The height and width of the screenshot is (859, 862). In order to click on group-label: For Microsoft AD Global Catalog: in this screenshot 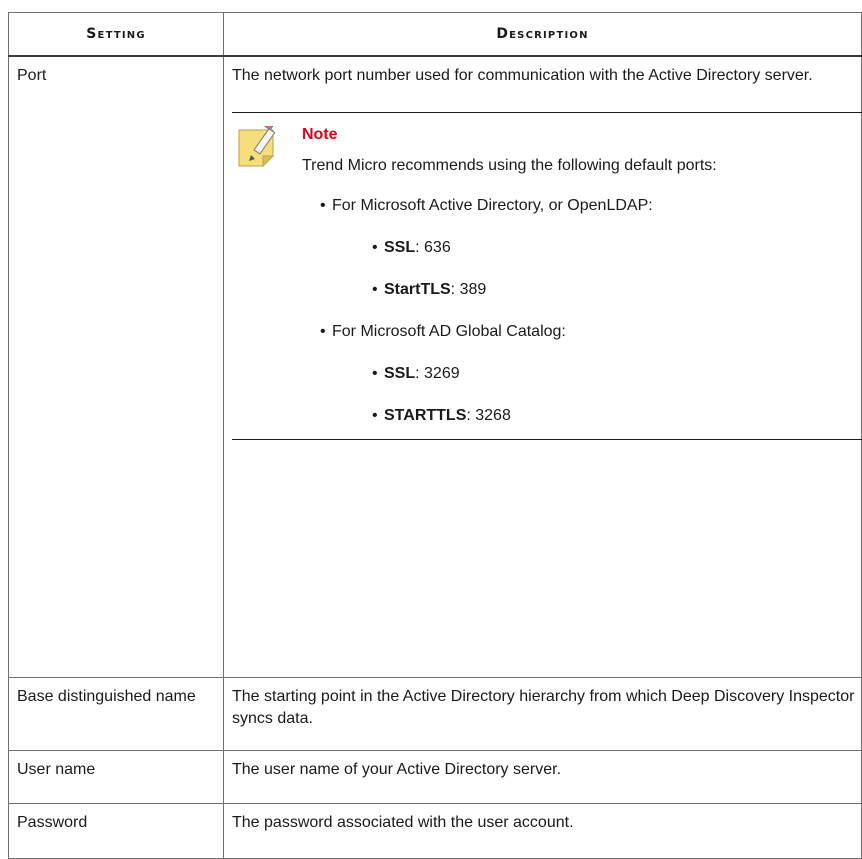, I will do `click(449, 331)`.